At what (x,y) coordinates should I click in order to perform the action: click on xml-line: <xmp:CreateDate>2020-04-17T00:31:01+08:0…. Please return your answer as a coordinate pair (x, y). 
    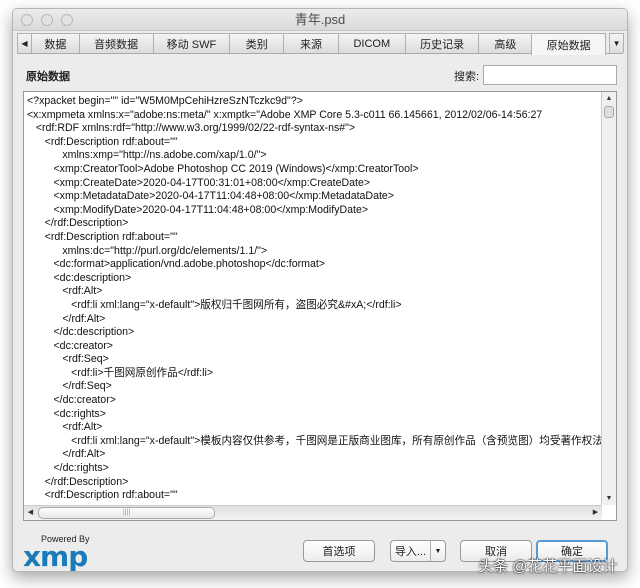
    Looking at the image, I should click on (199, 182).